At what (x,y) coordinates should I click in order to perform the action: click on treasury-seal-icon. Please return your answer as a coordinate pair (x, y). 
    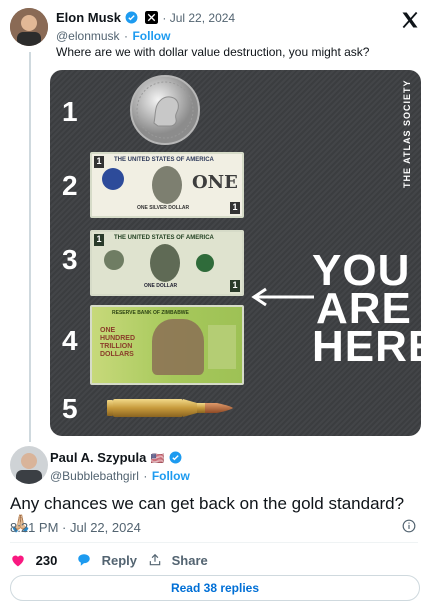
    Looking at the image, I should click on (205, 263).